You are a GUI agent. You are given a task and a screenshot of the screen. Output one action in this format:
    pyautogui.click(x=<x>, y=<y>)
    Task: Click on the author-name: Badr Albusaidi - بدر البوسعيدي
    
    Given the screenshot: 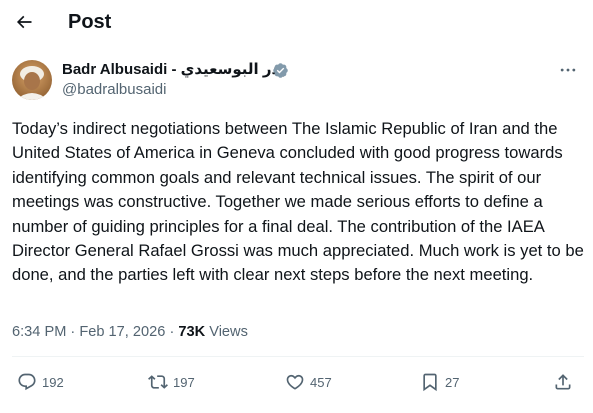 What is the action you would take?
    pyautogui.click(x=174, y=70)
    